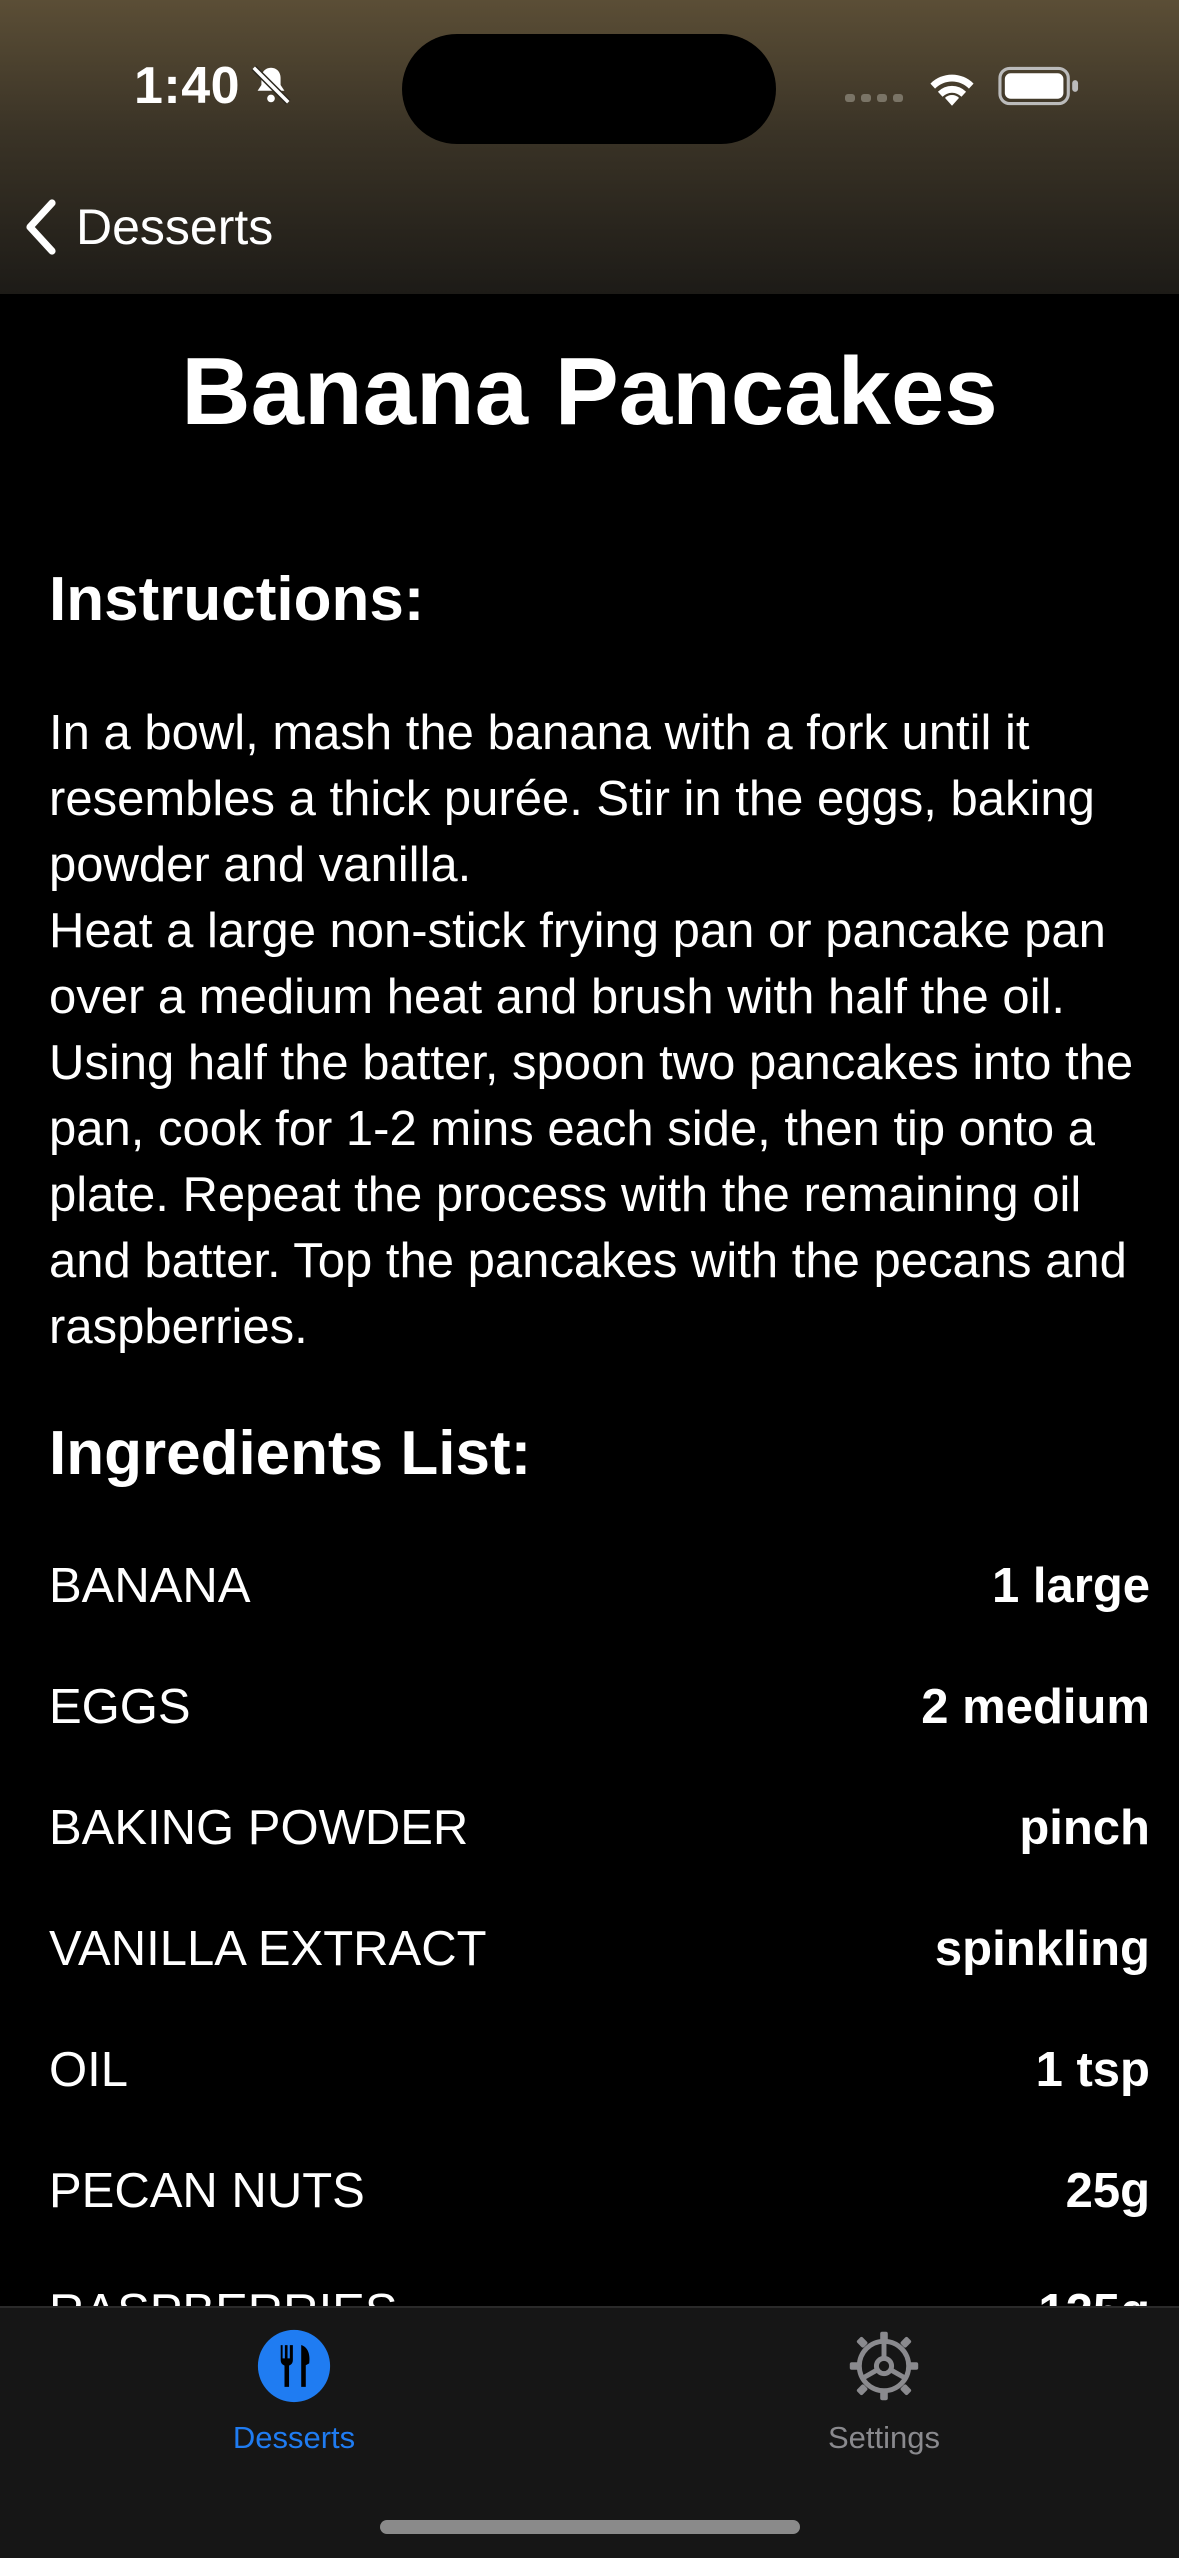  What do you see at coordinates (175, 227) in the screenshot?
I see `back-label: Desserts` at bounding box center [175, 227].